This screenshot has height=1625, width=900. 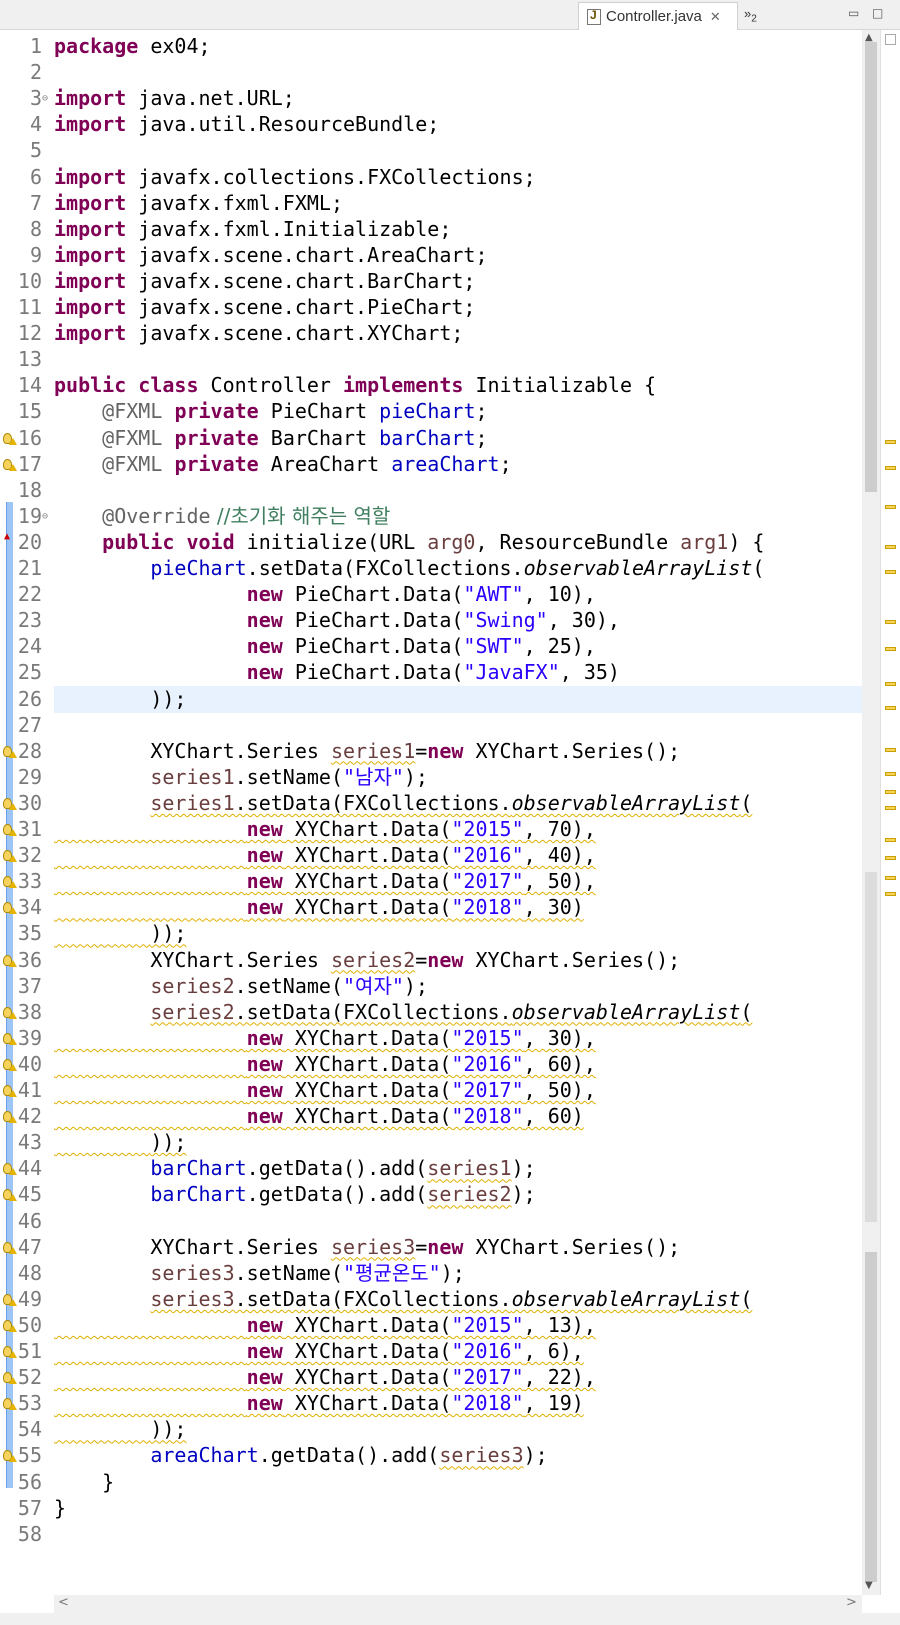 I want to click on tab-overflow-button: »2, so click(x=750, y=15).